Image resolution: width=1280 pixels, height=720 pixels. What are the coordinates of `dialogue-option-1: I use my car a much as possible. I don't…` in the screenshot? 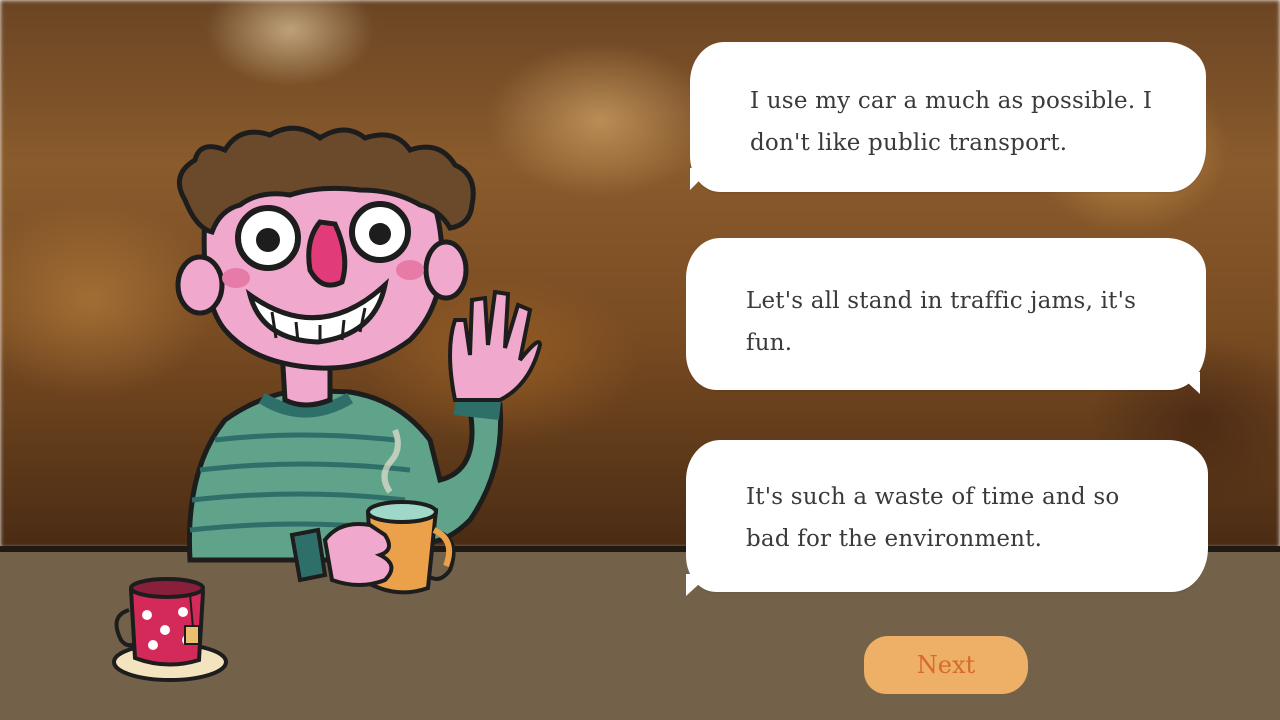 It's located at (948, 117).